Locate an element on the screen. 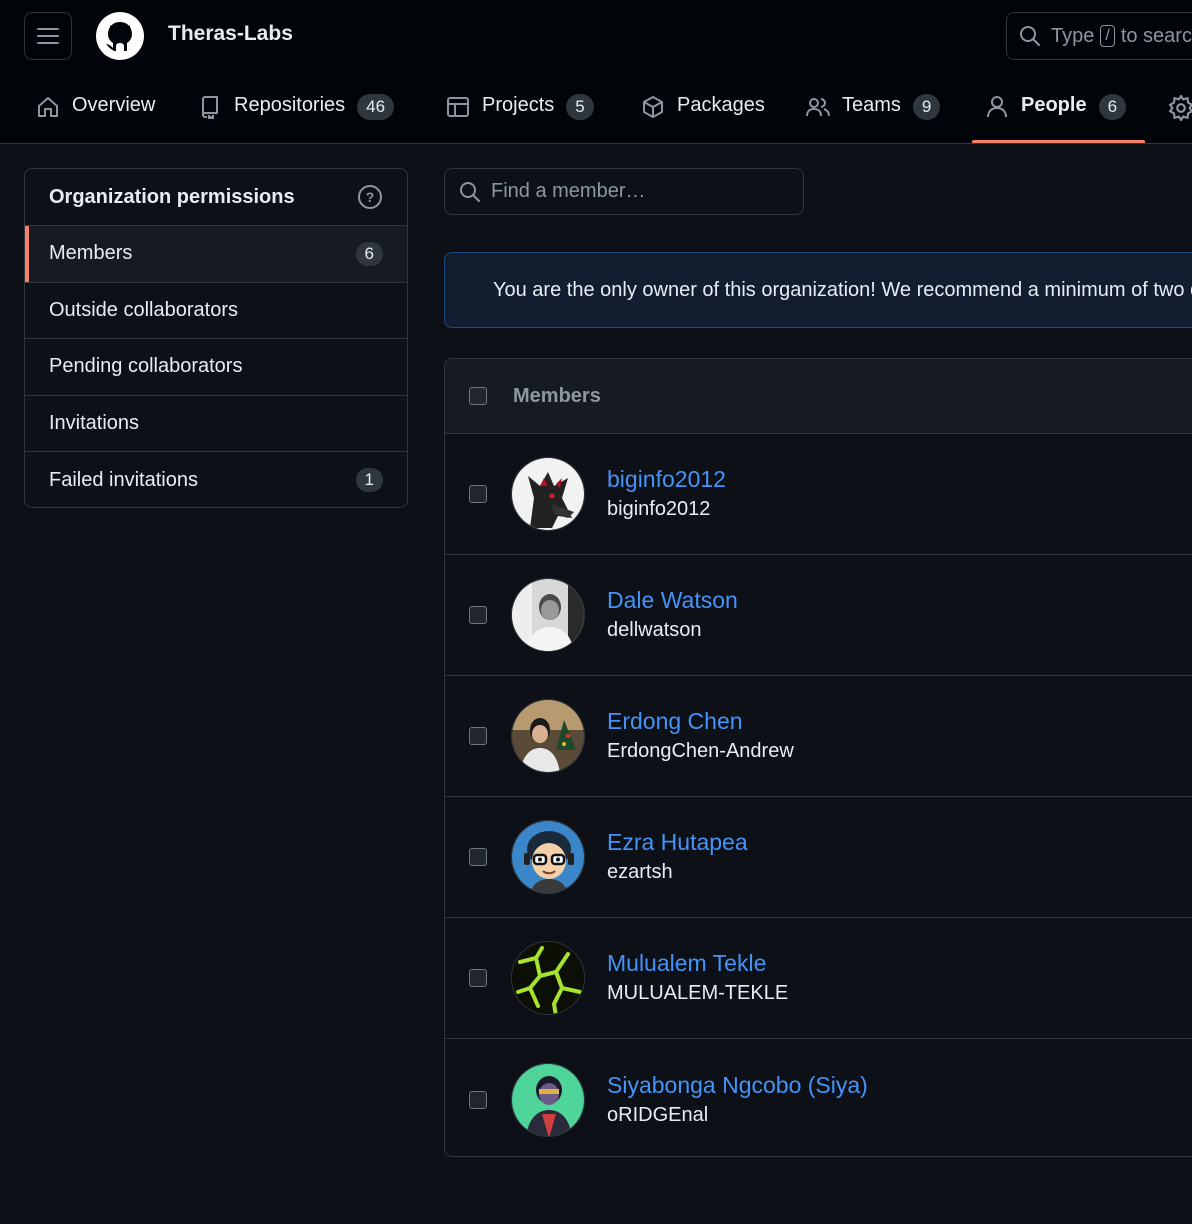 This screenshot has width=1192, height=1224. member-login: ezartsh is located at coordinates (640, 872).